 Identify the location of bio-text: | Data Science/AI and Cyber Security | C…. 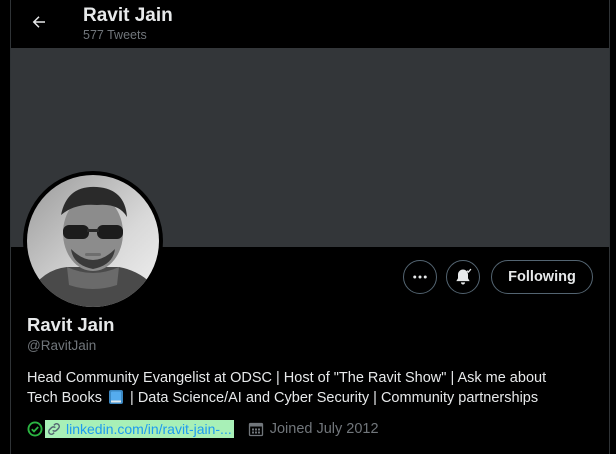
(334, 398).